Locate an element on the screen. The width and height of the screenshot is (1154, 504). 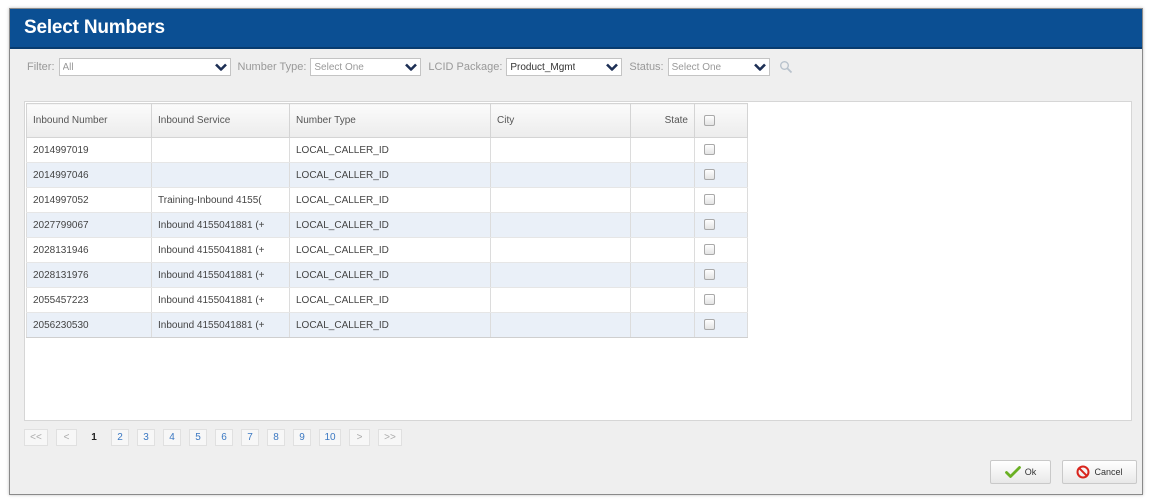
table-row: 2014997046 LOCAL_CALLER_ID is located at coordinates (387, 175).